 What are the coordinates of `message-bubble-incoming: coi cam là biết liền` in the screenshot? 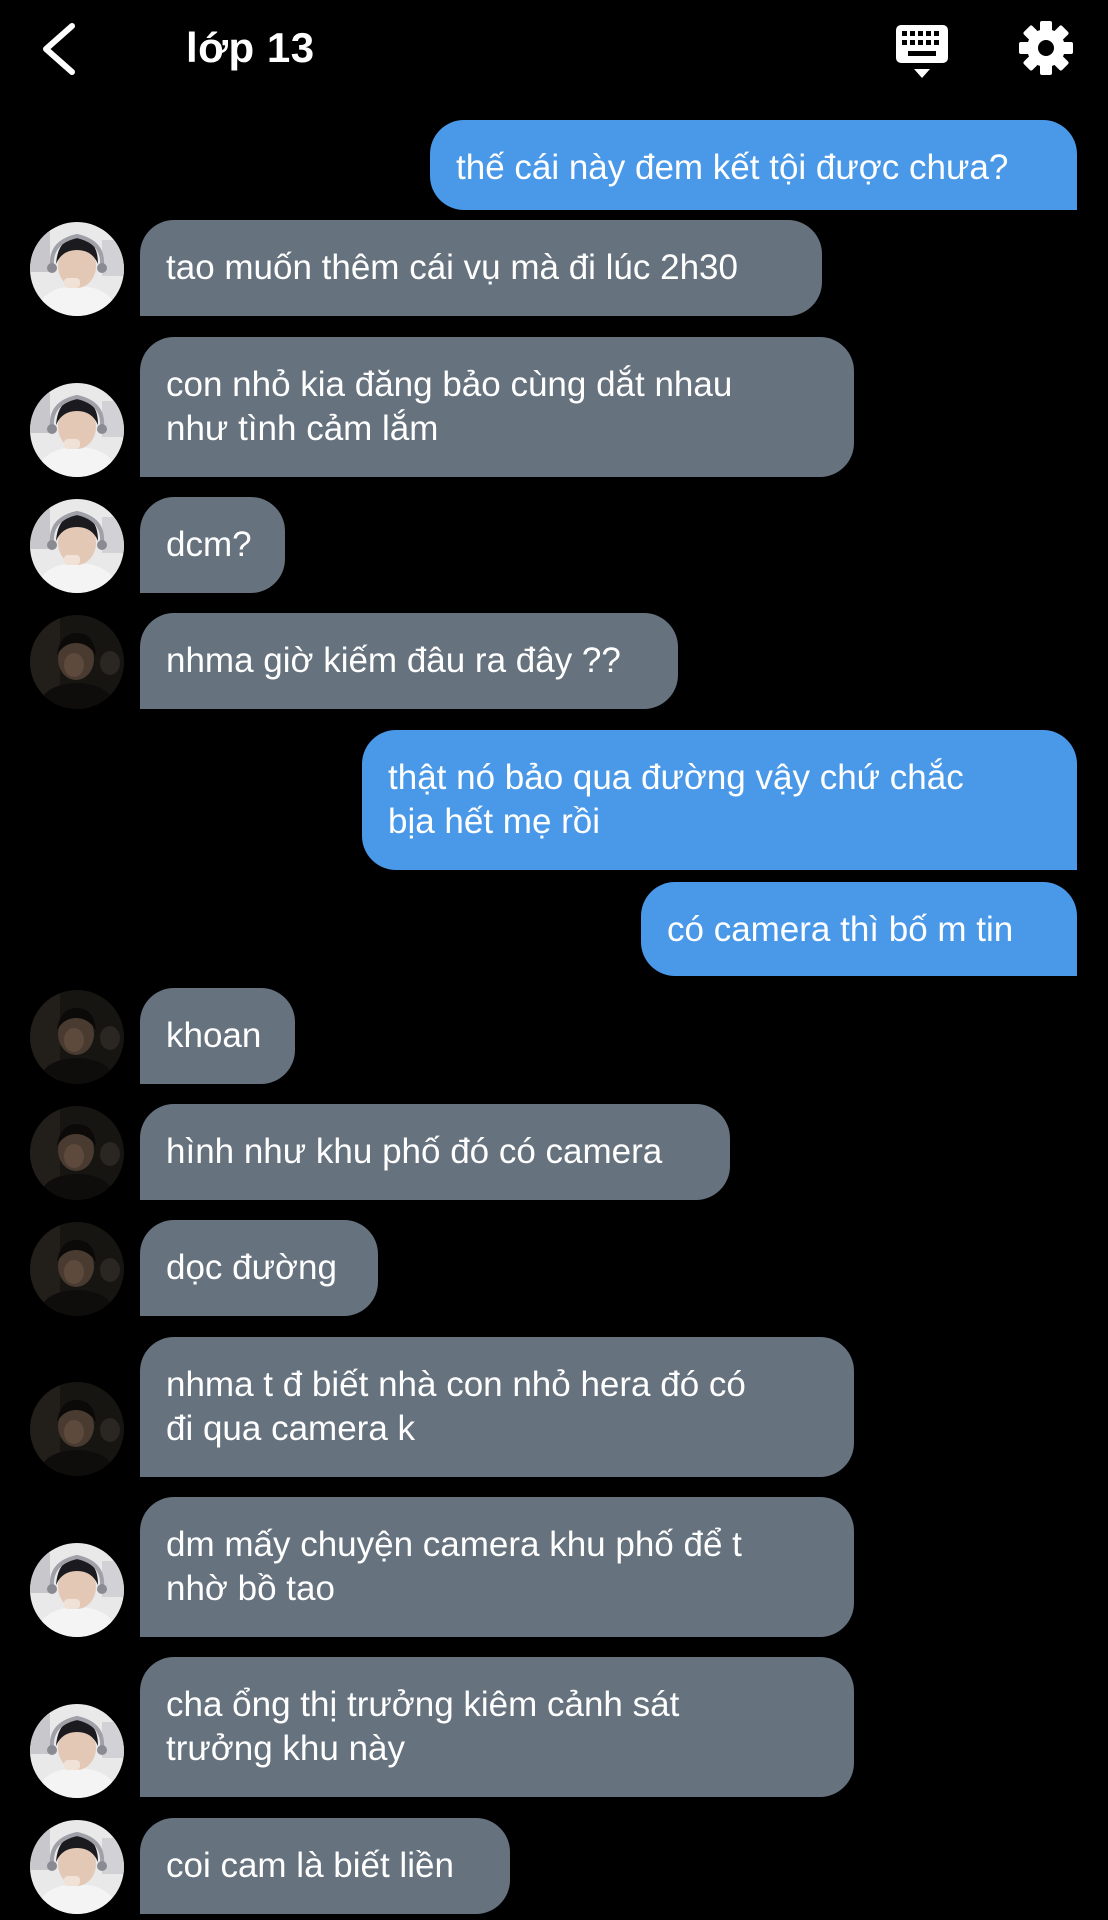 It's located at (325, 1866).